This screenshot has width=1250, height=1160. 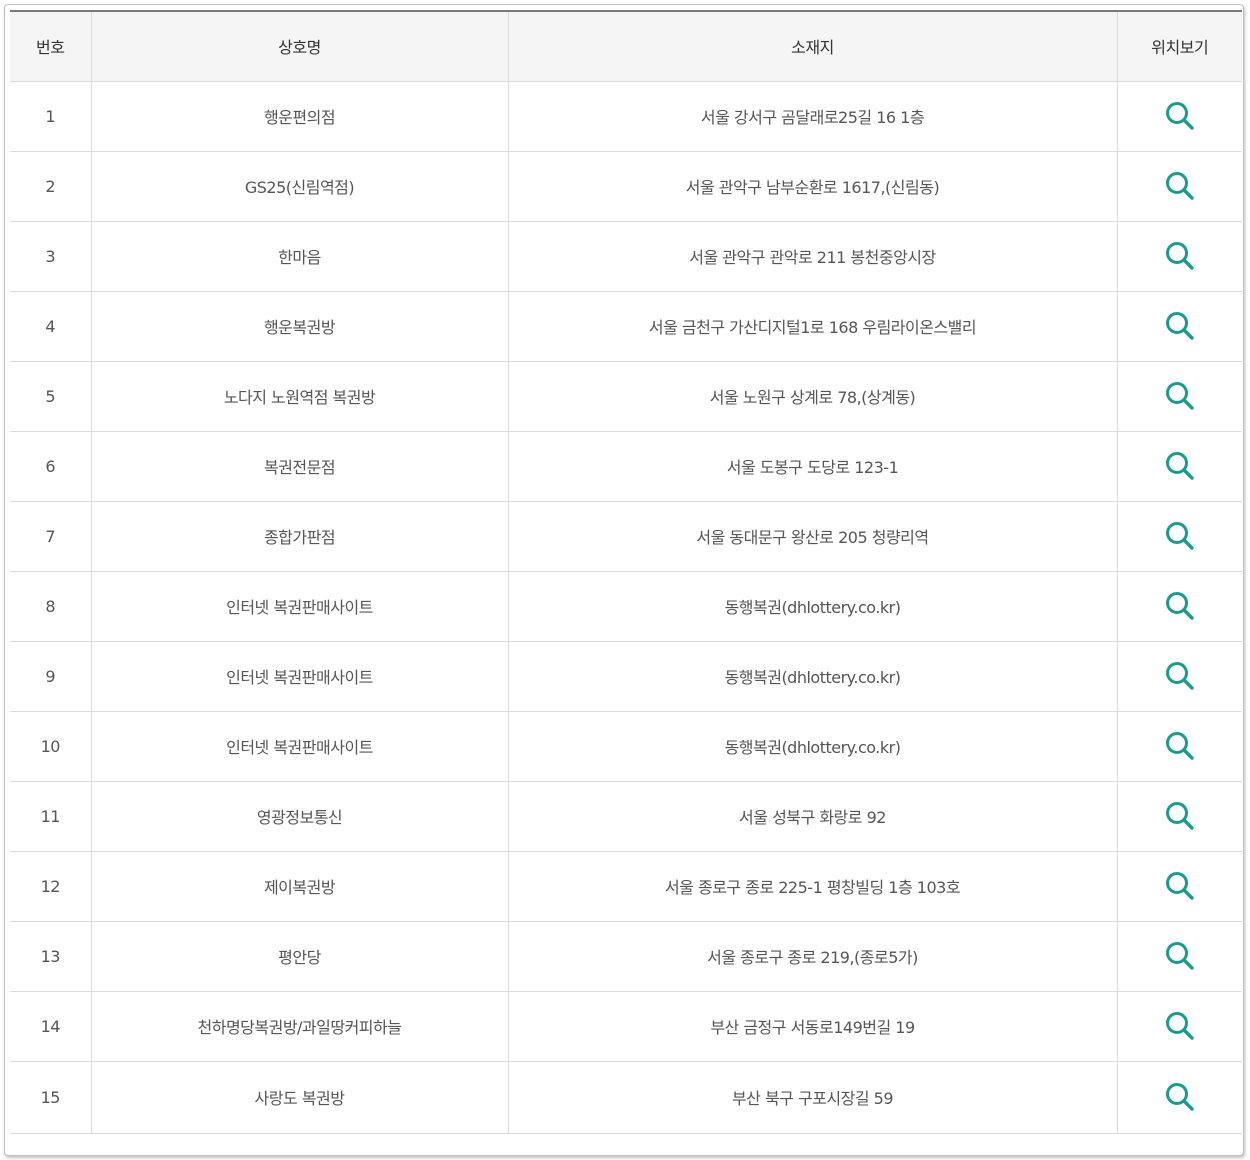 What do you see at coordinates (51, 326) in the screenshot?
I see `row-number: 4` at bounding box center [51, 326].